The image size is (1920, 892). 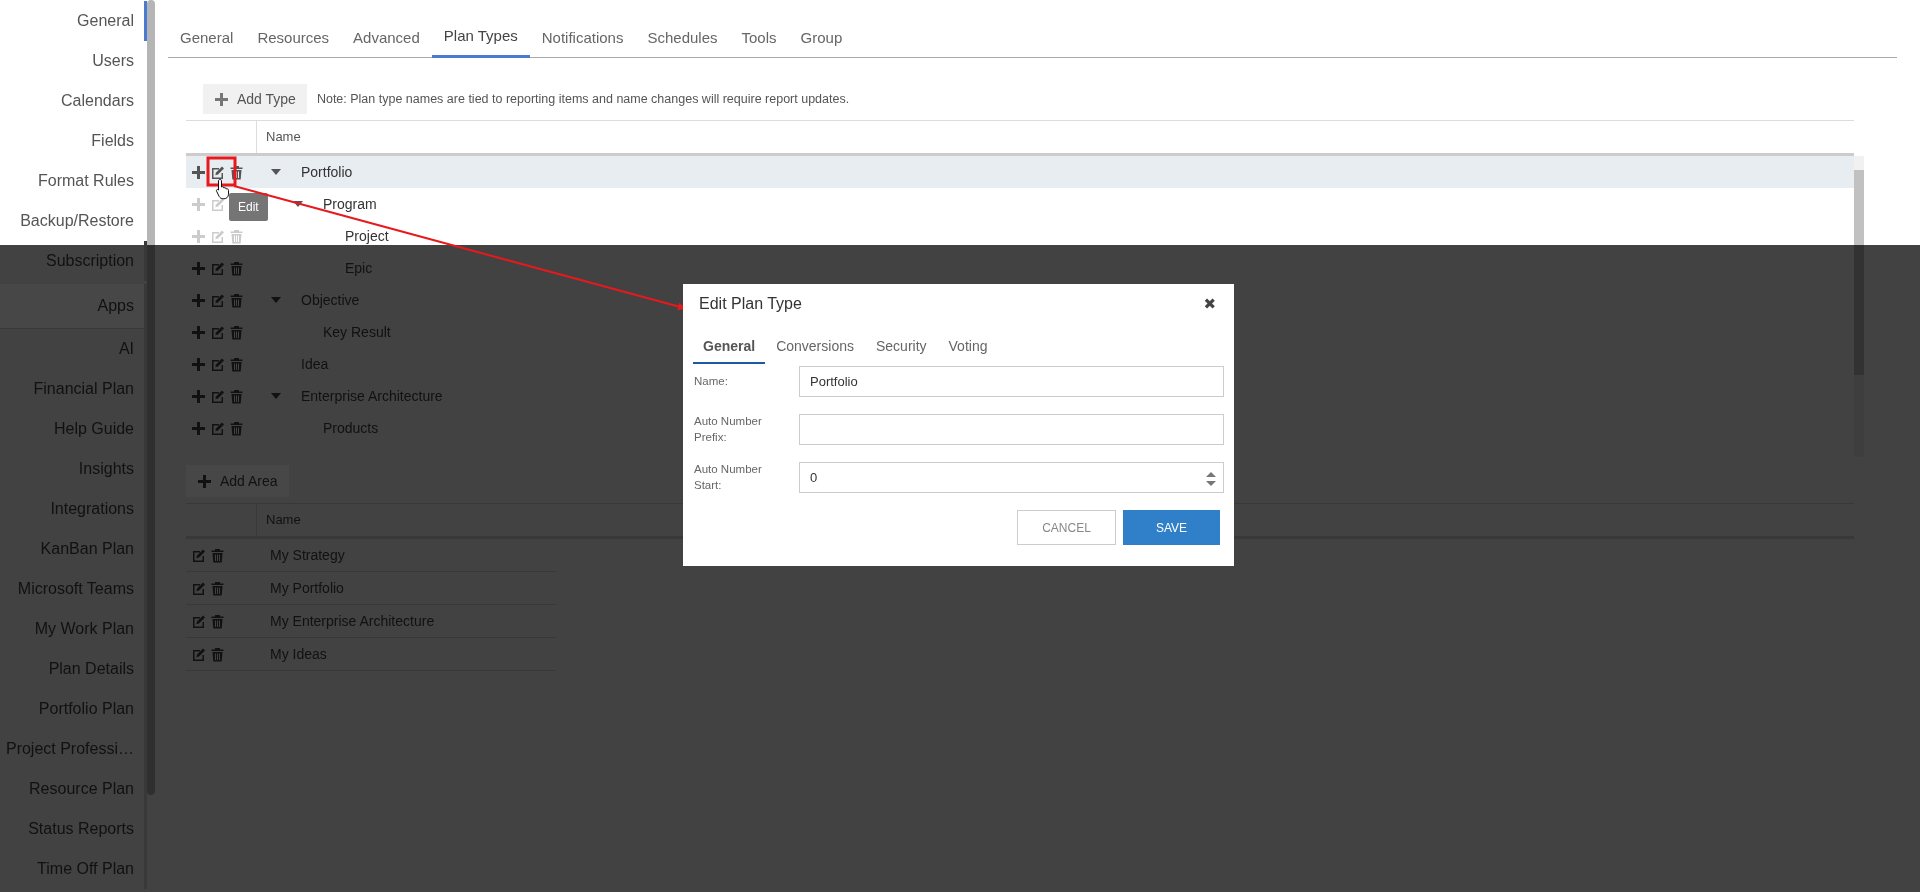 I want to click on tab: Resources, so click(x=293, y=43).